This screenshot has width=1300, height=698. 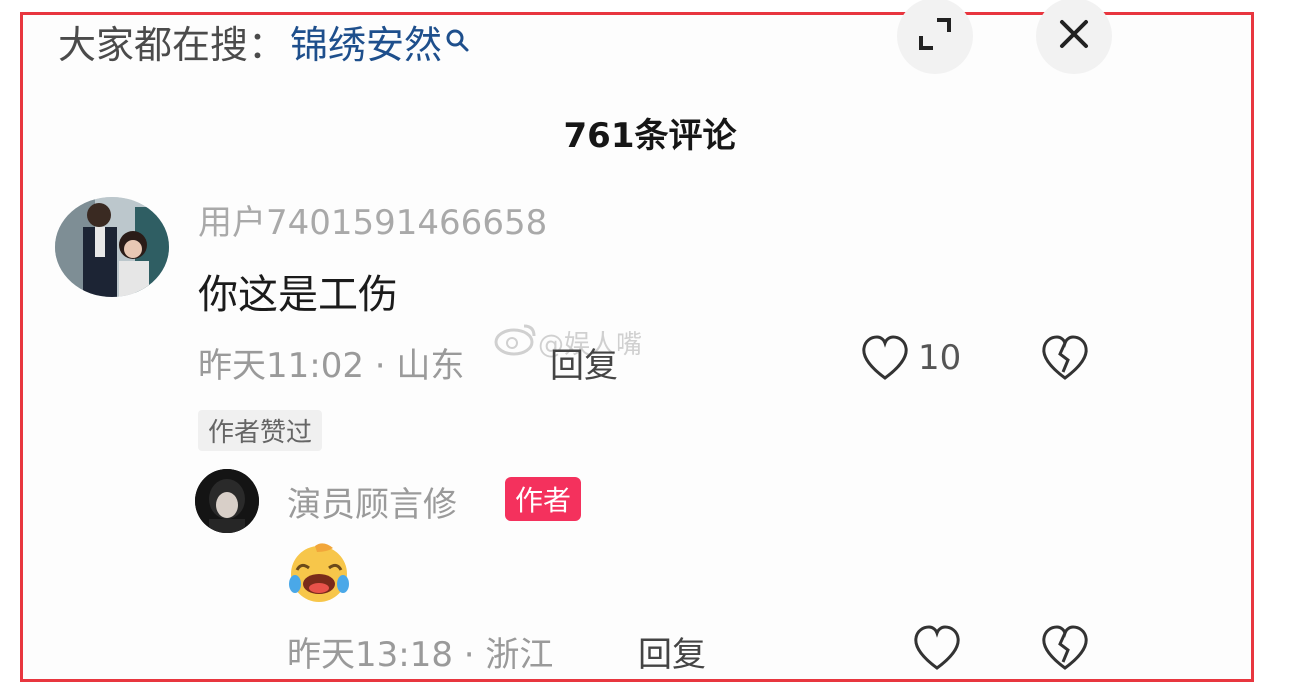 I want to click on laughing-crying-emoji-icon, so click(x=319, y=572).